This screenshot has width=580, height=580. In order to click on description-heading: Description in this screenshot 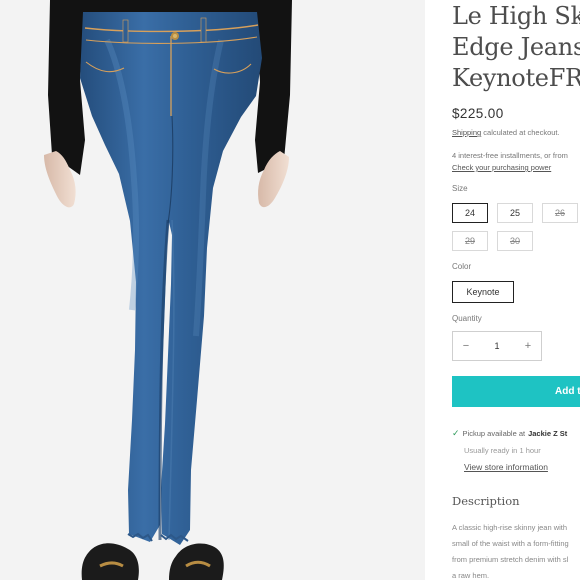, I will do `click(486, 501)`.